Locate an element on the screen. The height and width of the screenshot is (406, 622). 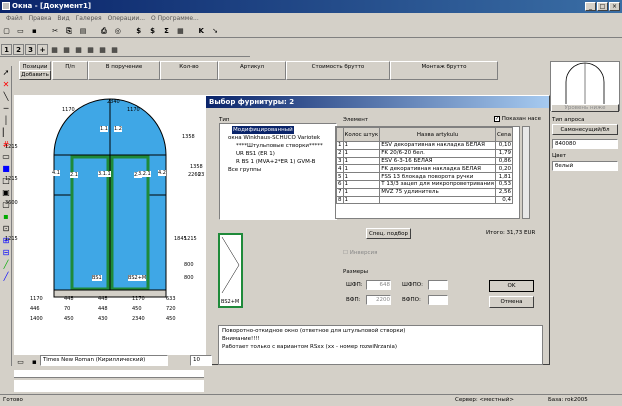
bar-icon: ▏ is located at coordinates (6, 133).